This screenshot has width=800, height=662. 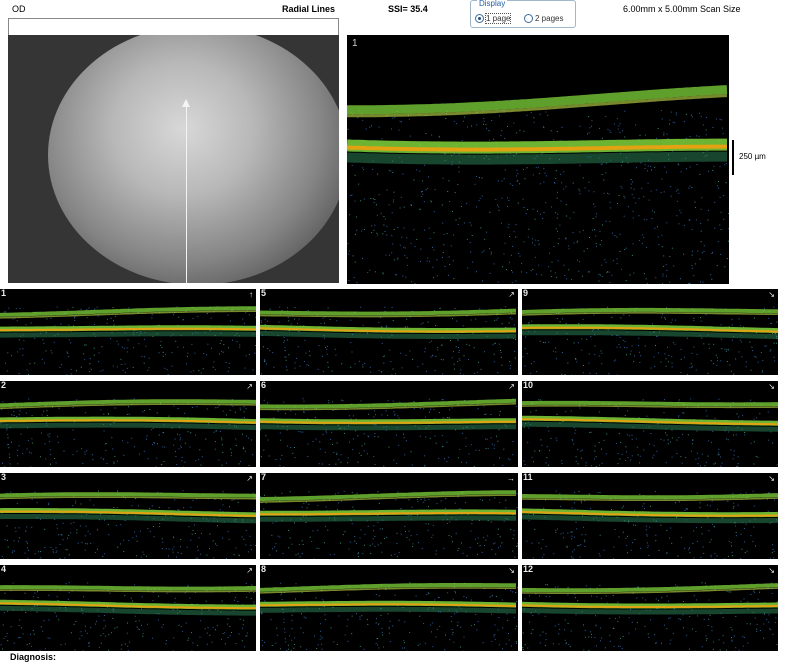 I want to click on bscan-tile-5: 5↗, so click(x=389, y=332).